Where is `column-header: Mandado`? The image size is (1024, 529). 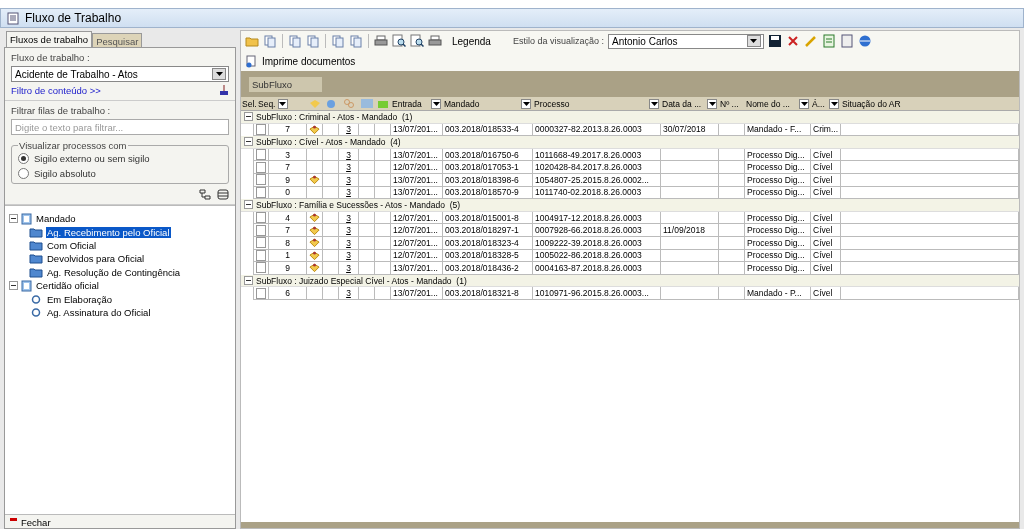
column-header: Mandado is located at coordinates (488, 103).